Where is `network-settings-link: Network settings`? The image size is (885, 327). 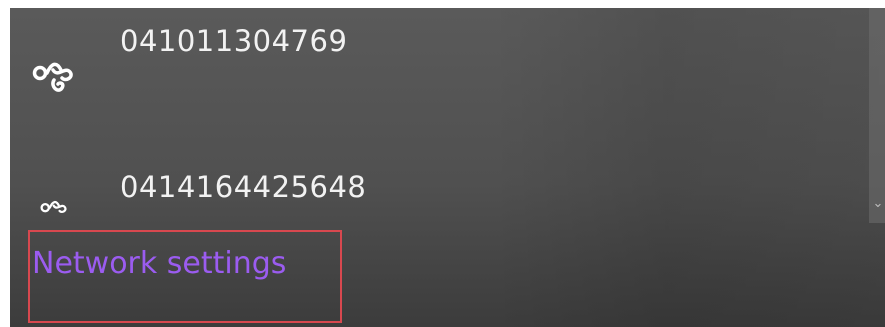
network-settings-link: Network settings is located at coordinates (159, 263).